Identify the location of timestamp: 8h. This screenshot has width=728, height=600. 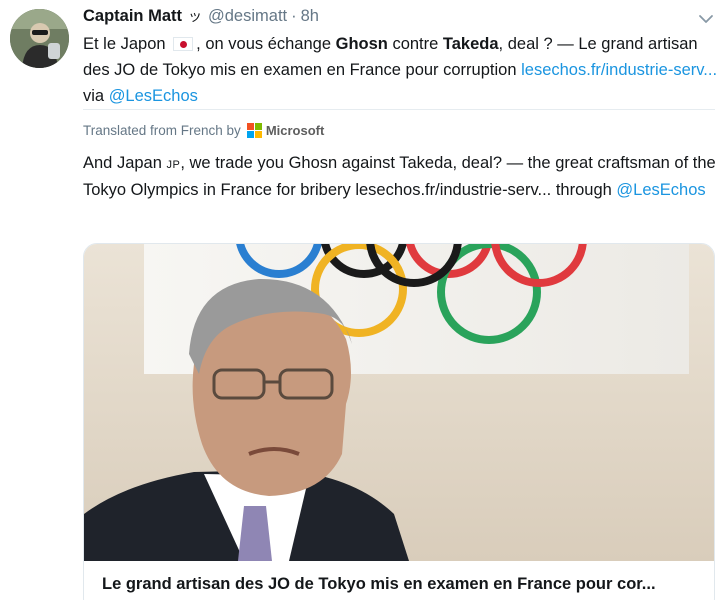
(310, 16).